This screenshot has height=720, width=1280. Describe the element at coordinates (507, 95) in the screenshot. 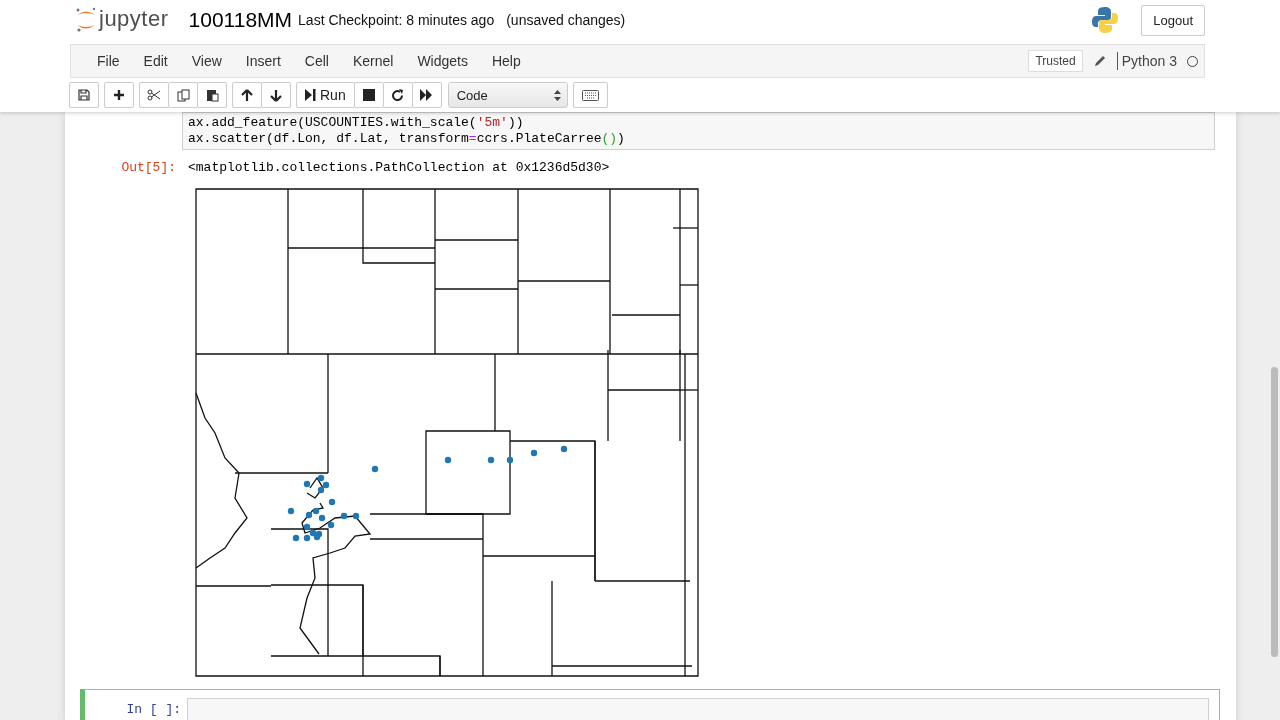

I see `cell-type-dropdown: Code` at that location.